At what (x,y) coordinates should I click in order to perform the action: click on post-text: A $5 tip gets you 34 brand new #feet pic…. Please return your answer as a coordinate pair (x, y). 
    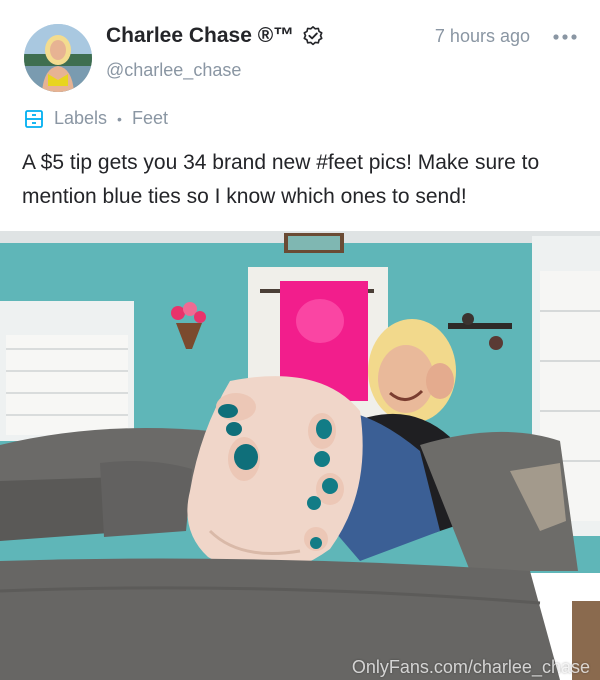
    Looking at the image, I should click on (281, 179).